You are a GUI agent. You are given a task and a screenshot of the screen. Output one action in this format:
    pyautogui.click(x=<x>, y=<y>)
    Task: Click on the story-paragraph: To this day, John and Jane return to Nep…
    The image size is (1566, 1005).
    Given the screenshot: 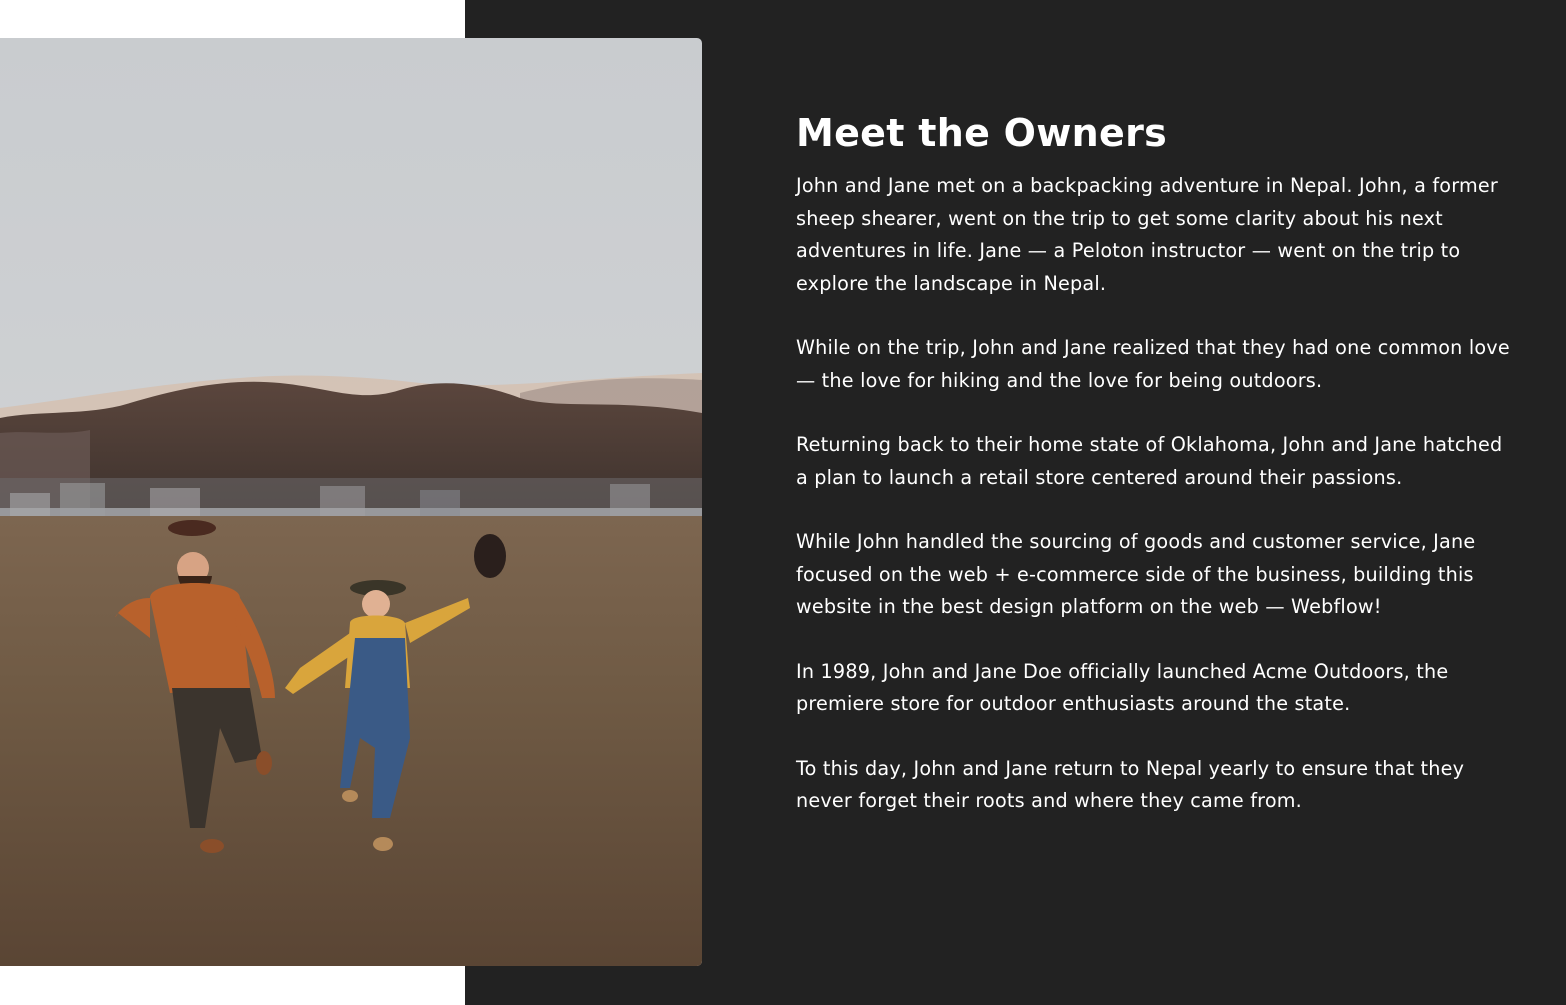 What is the action you would take?
    pyautogui.click(x=1130, y=784)
    